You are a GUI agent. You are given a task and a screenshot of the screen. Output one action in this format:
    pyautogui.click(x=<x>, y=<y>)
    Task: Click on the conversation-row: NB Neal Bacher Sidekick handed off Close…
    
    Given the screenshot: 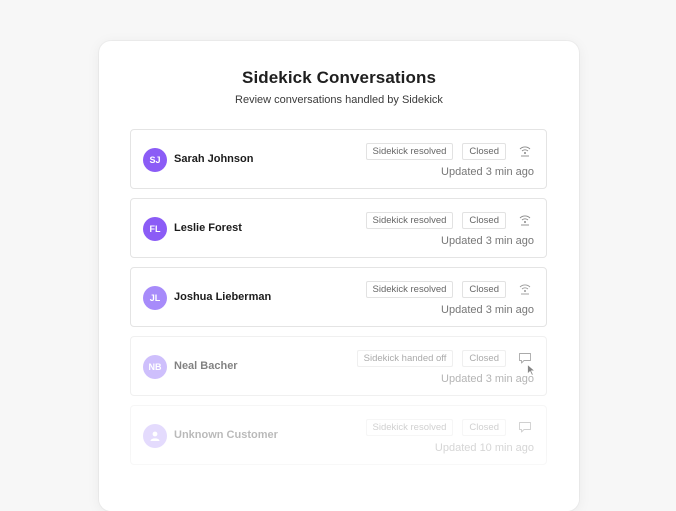 What is the action you would take?
    pyautogui.click(x=338, y=366)
    